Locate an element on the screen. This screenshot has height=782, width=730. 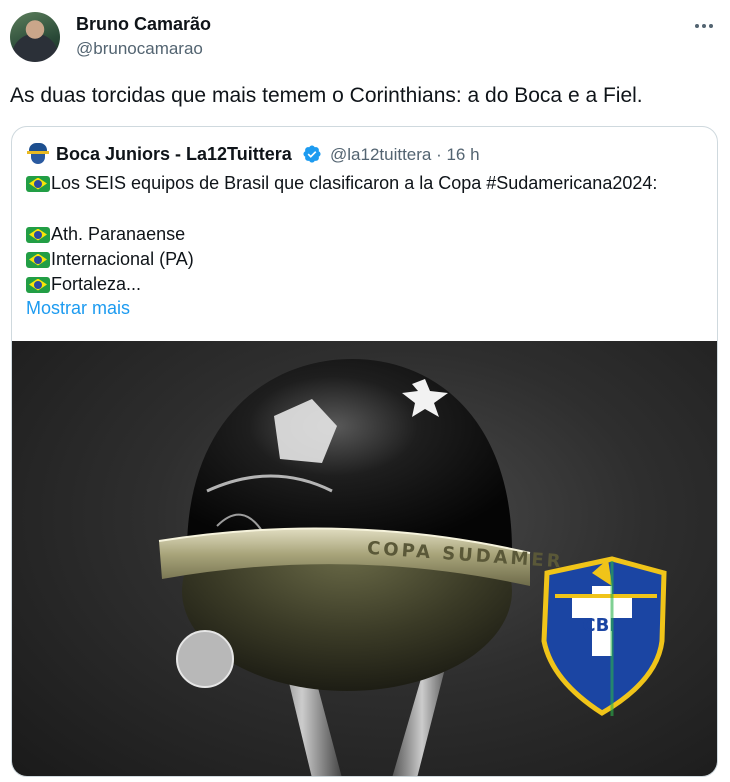
cbf-badge: CBF is located at coordinates (604, 636).